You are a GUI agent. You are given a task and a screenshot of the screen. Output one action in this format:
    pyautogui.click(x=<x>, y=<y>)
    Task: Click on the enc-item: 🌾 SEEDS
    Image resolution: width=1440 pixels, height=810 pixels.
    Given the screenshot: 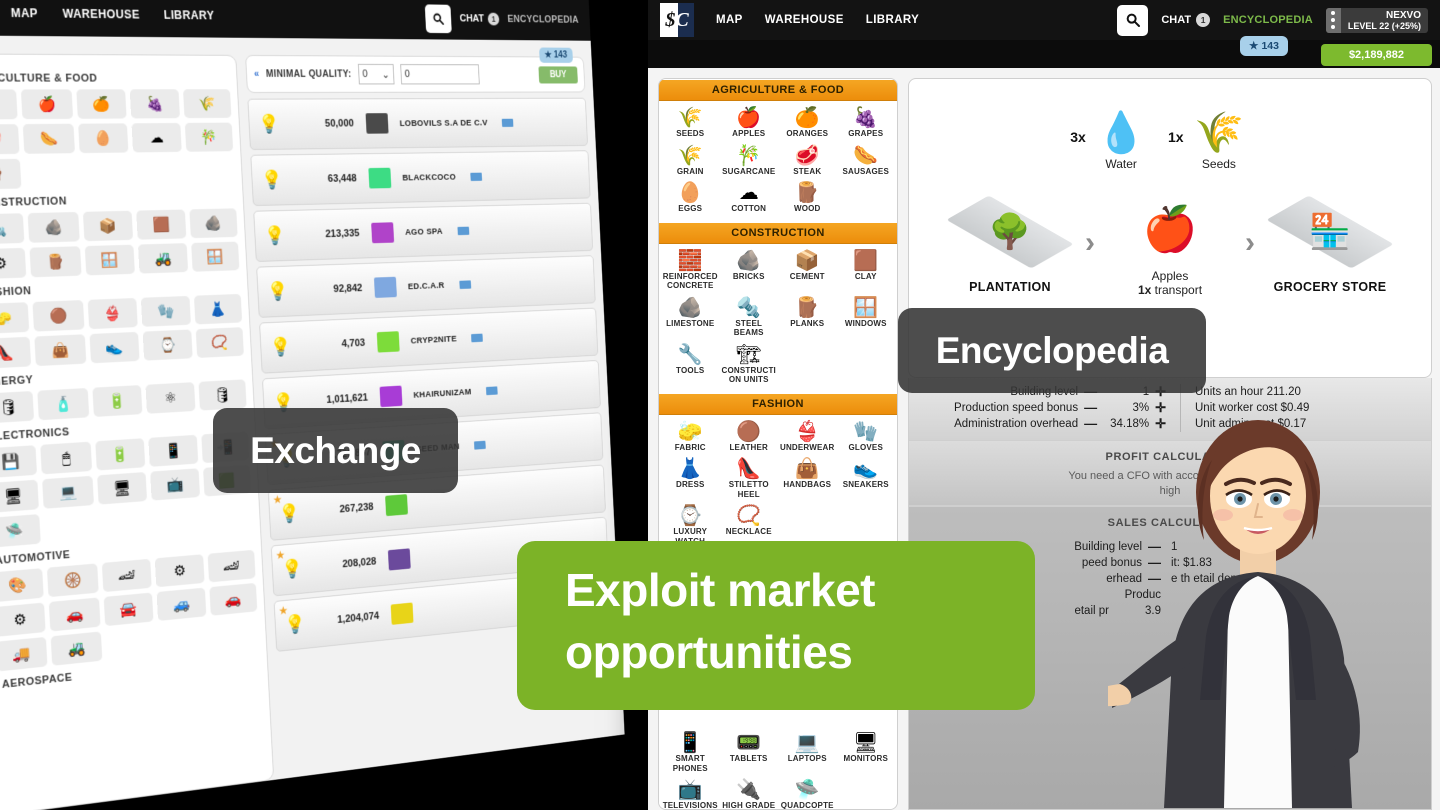 What is the action you would take?
    pyautogui.click(x=690, y=123)
    